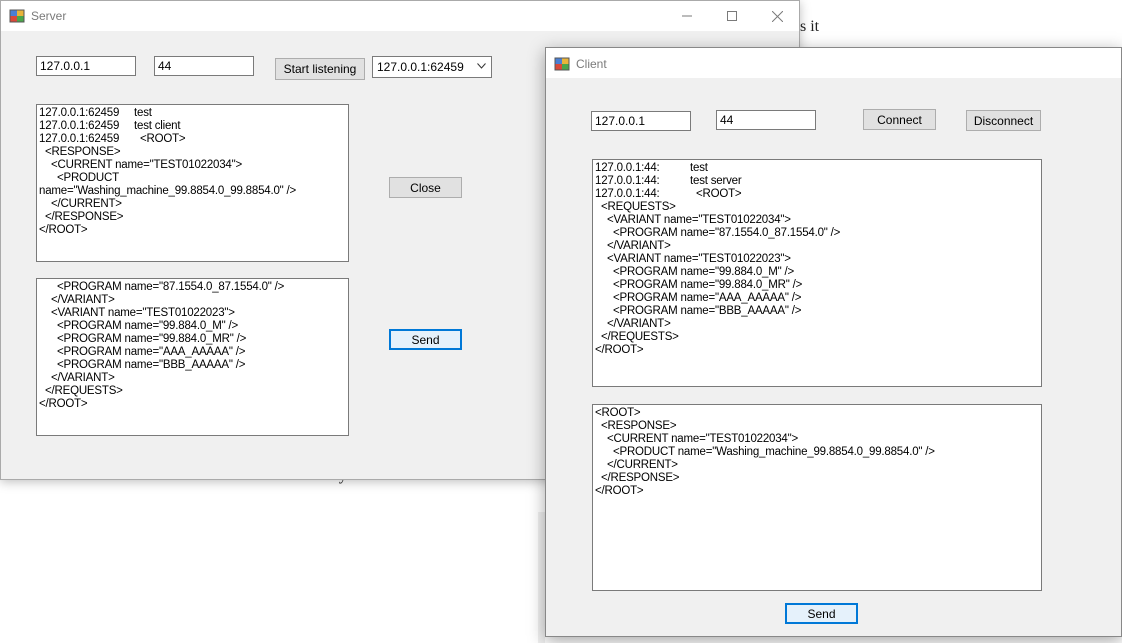  I want to click on close-icon, so click(777, 16).